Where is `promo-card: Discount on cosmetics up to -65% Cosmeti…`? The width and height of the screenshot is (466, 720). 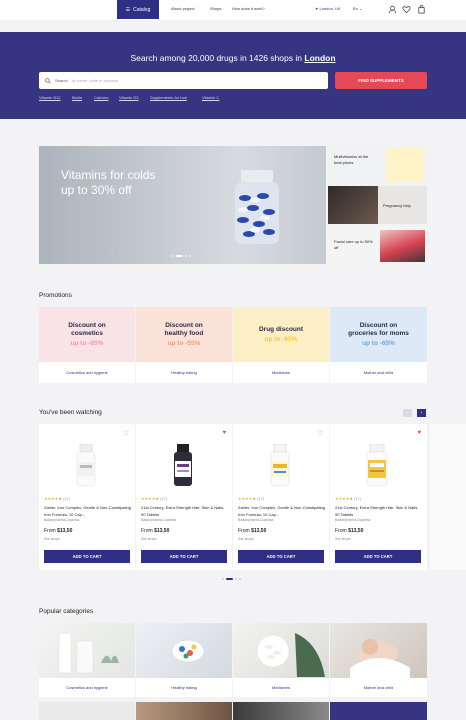
promo-card: Discount on cosmetics up to -65% Cosmeti… is located at coordinates (87, 345).